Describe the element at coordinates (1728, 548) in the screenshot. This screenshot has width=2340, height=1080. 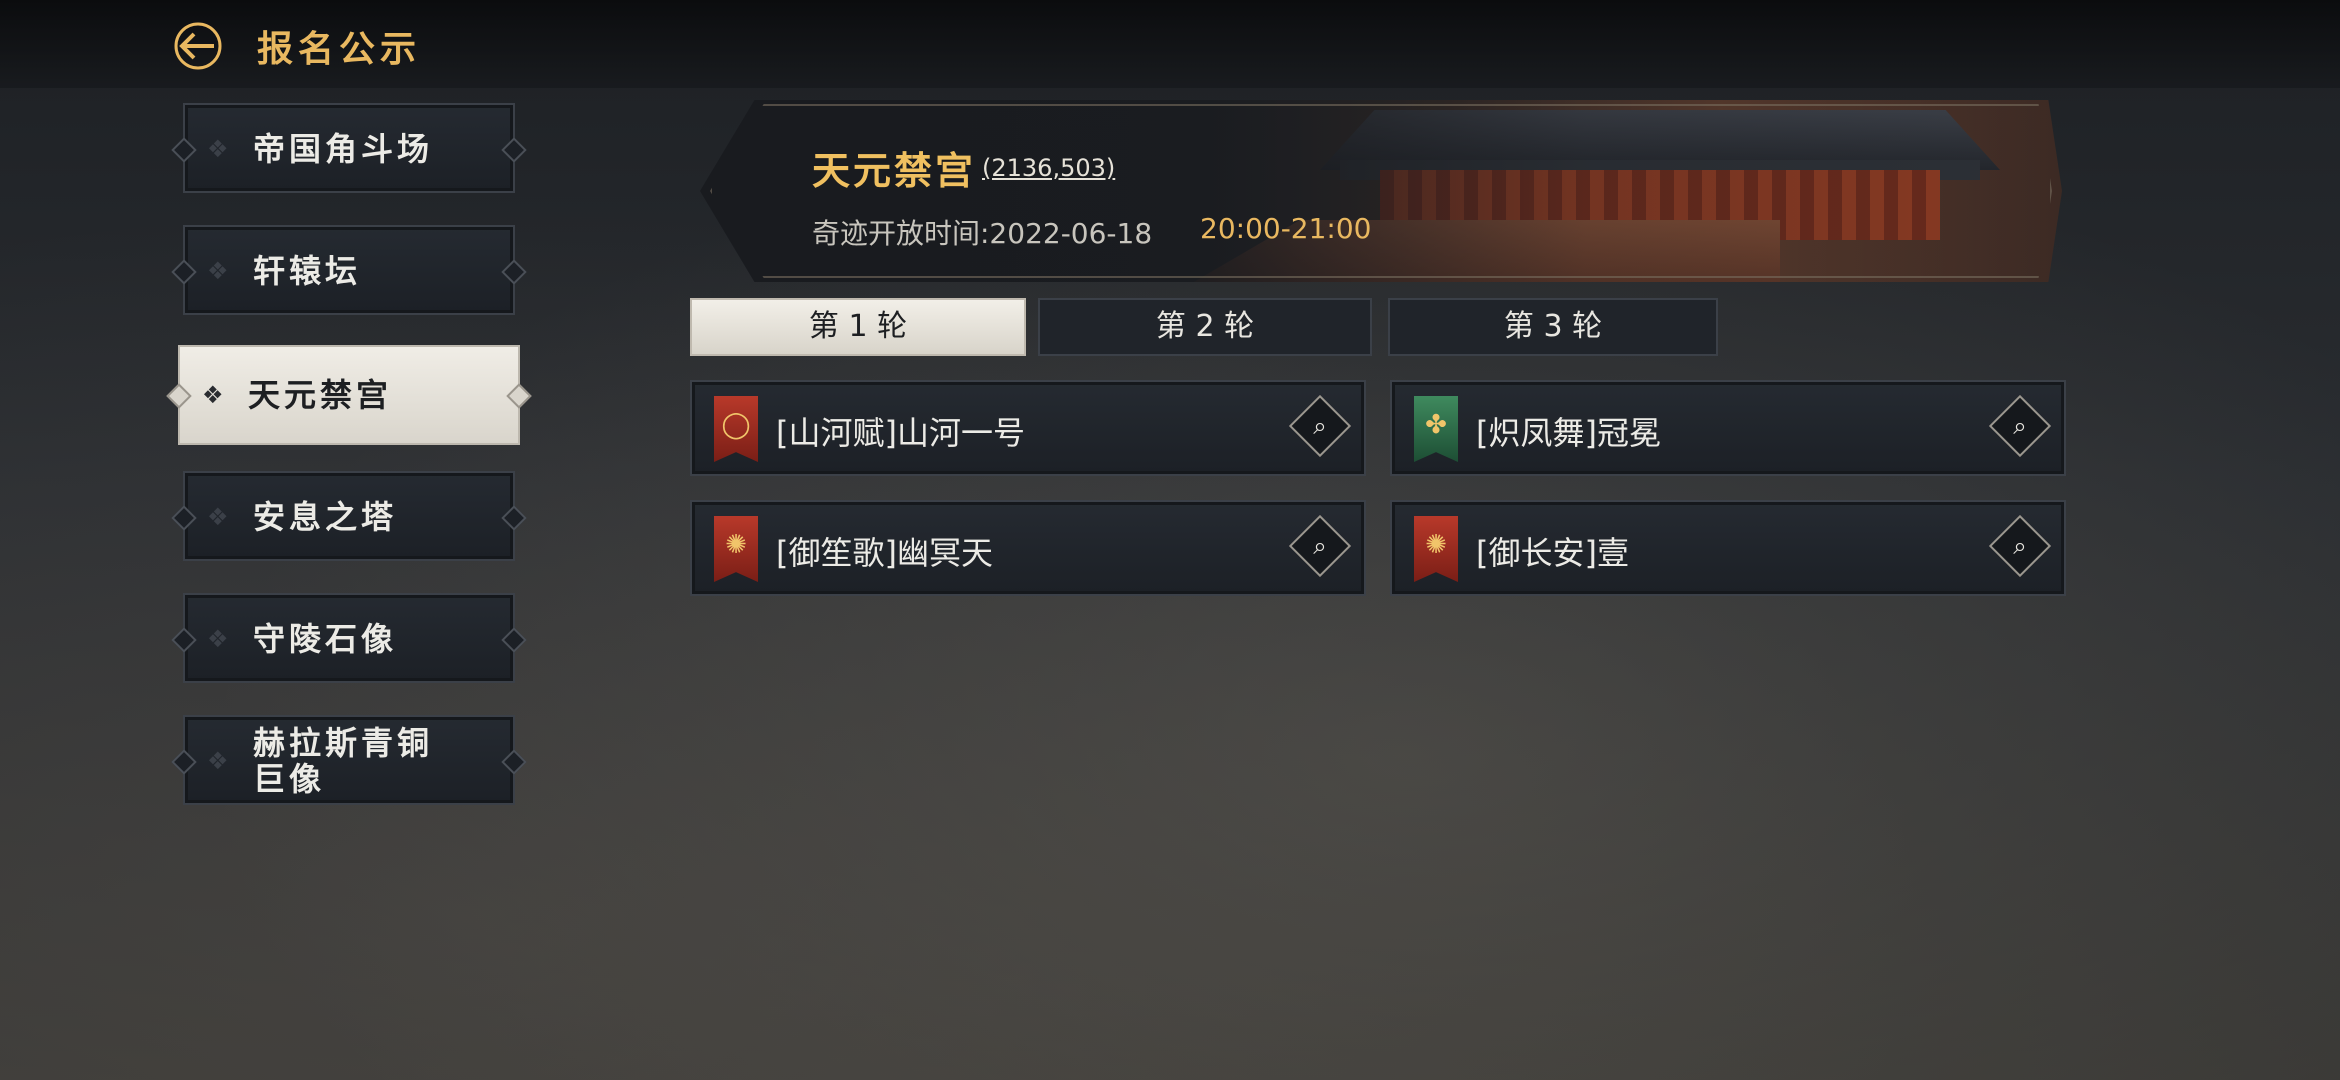
I see `alliance-card: ✺ [御长安]壹 ⌕` at that location.